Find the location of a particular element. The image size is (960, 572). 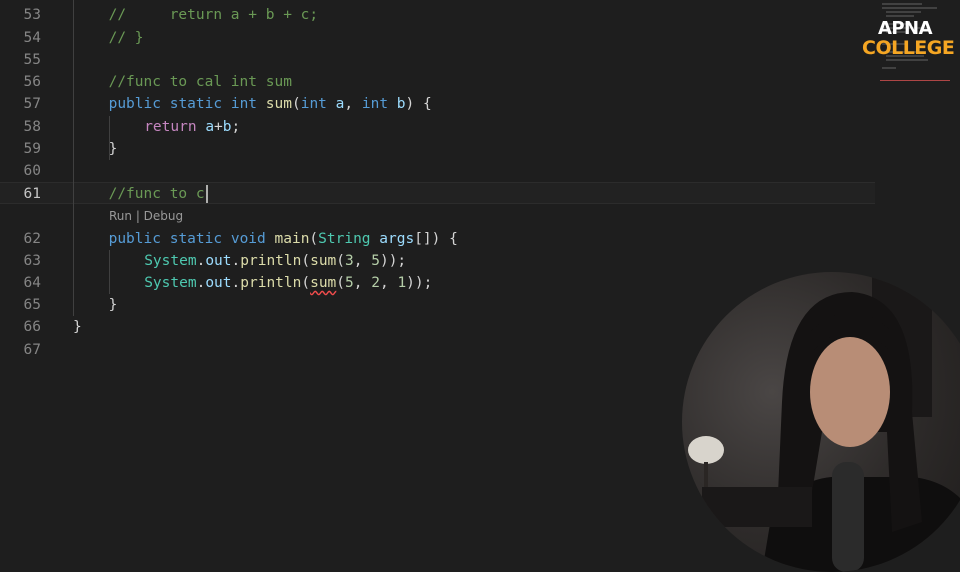

code-token: ; is located at coordinates (236, 127).